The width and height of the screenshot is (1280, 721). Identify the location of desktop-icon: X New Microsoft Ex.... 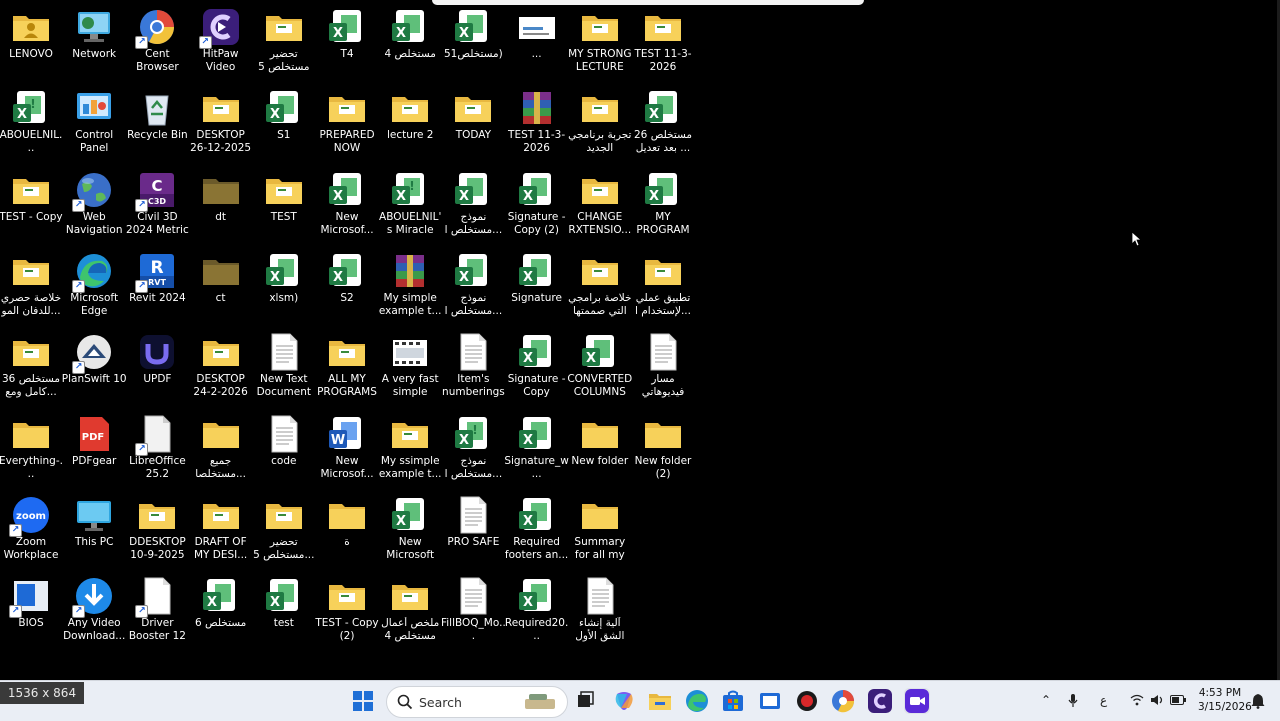
(410, 529).